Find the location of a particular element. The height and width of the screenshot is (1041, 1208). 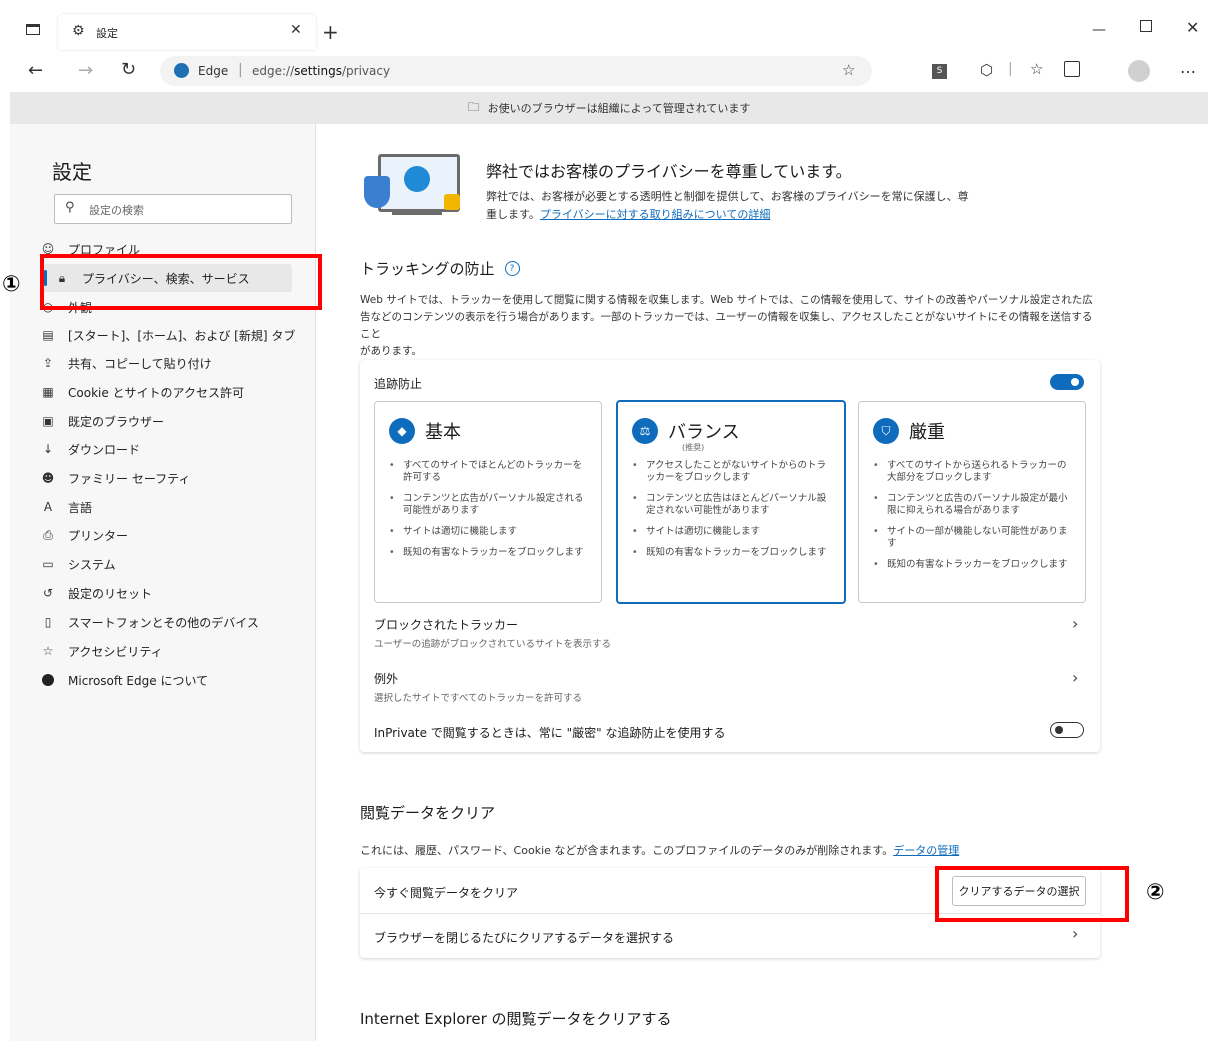

shield-icon is located at coordinates (377, 192).